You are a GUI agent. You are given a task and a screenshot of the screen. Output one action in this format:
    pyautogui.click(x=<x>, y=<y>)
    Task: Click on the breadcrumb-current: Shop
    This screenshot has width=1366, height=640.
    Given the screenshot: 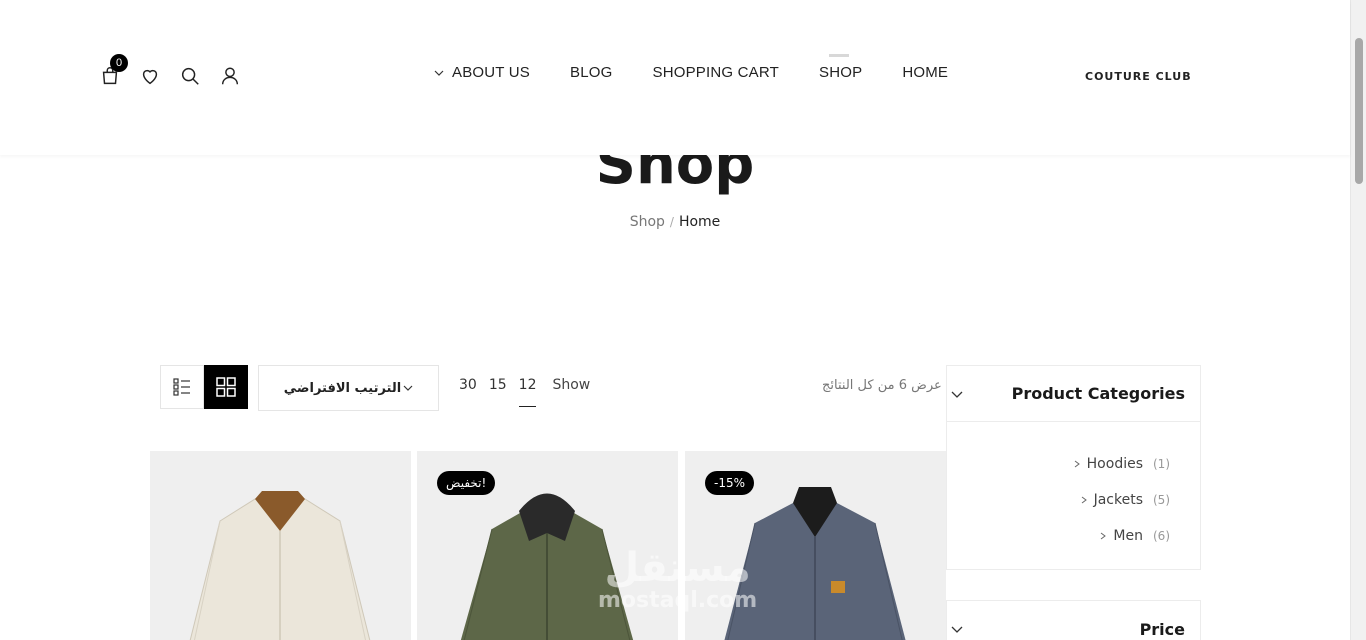 What is the action you would take?
    pyautogui.click(x=647, y=222)
    